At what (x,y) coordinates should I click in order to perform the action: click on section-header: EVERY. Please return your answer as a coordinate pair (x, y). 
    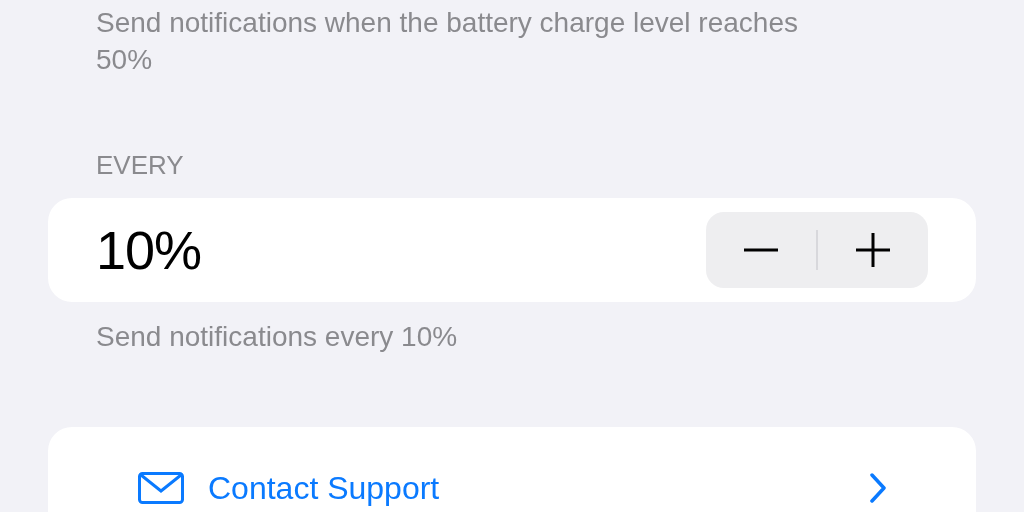
    Looking at the image, I should click on (140, 165).